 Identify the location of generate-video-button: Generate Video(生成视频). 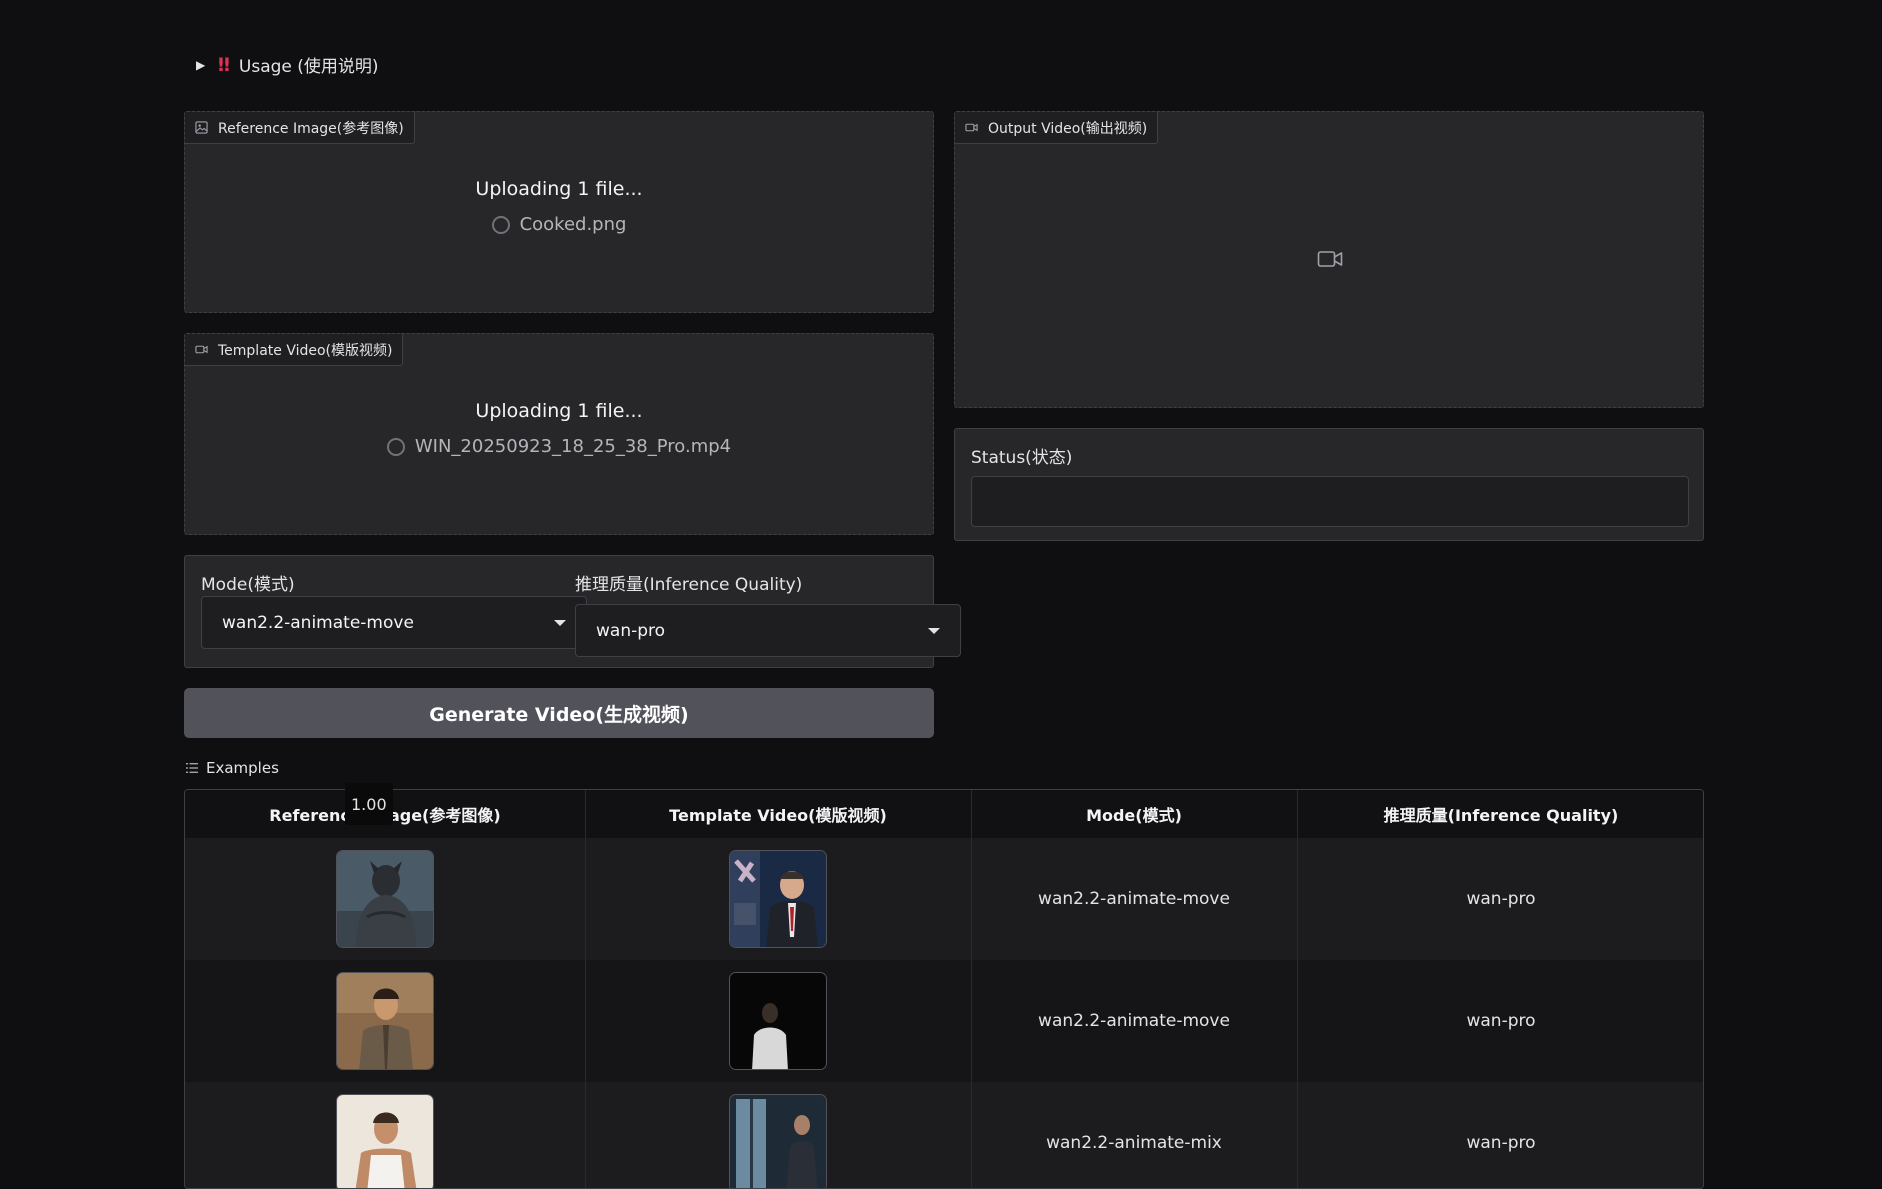
(559, 713).